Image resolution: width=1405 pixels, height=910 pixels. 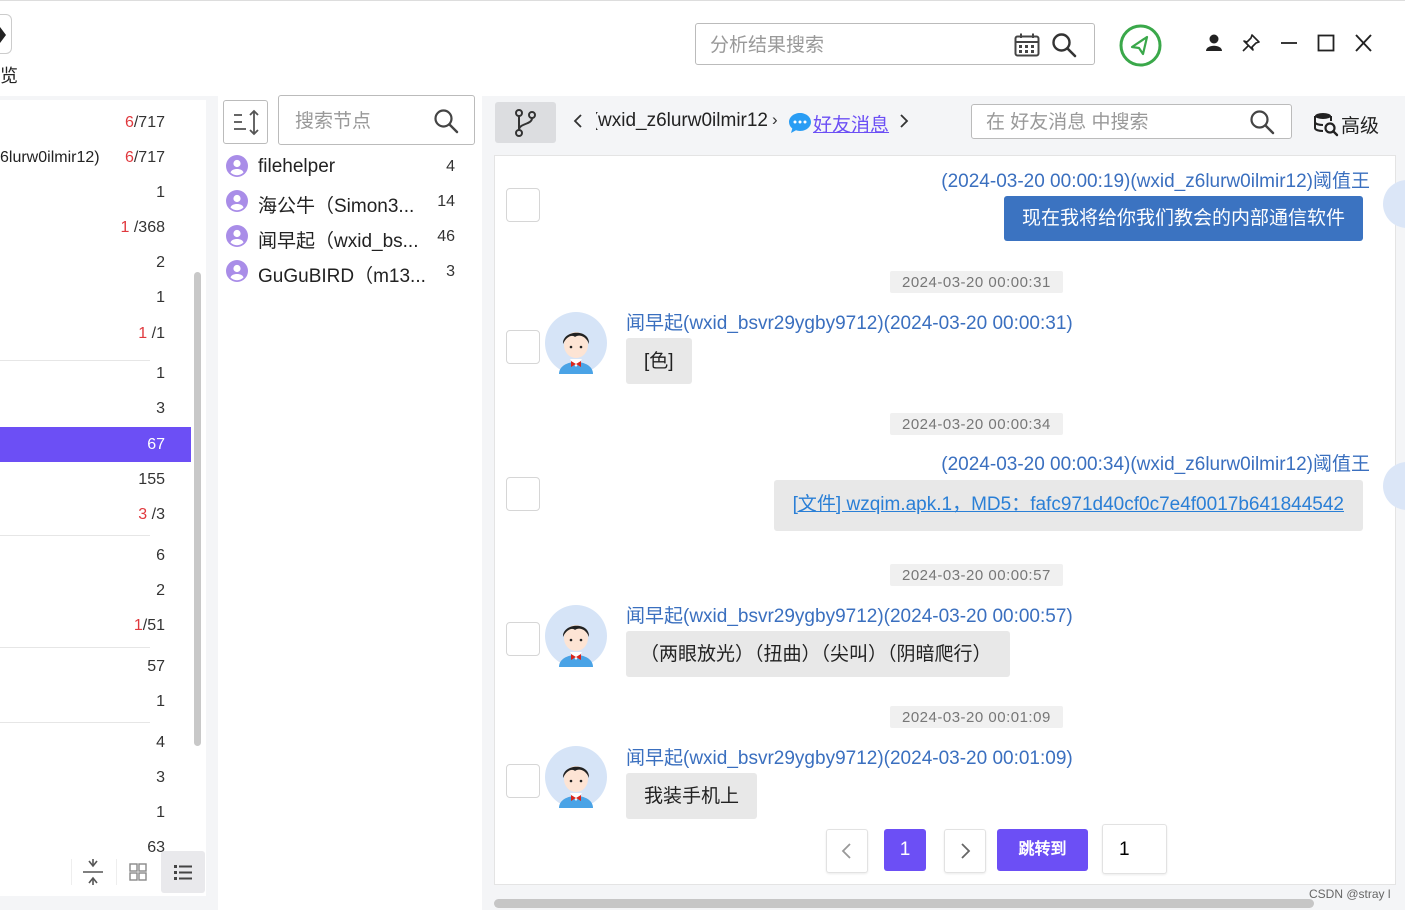 I want to click on message-bubble: 现在我将给你我们教会的内部通信软件, so click(x=1183, y=218).